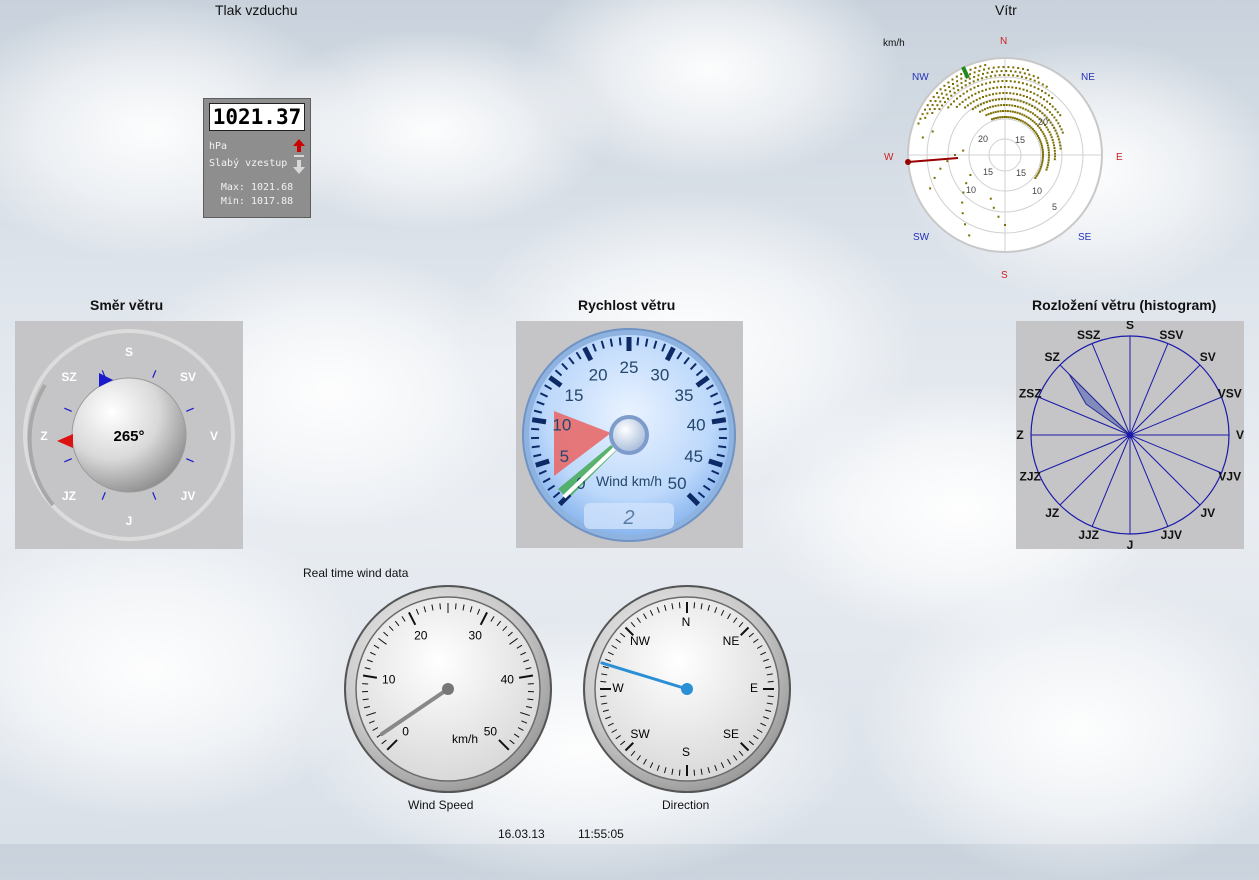  What do you see at coordinates (68, 377) in the screenshot?
I see `dir-label-sz: SZ` at bounding box center [68, 377].